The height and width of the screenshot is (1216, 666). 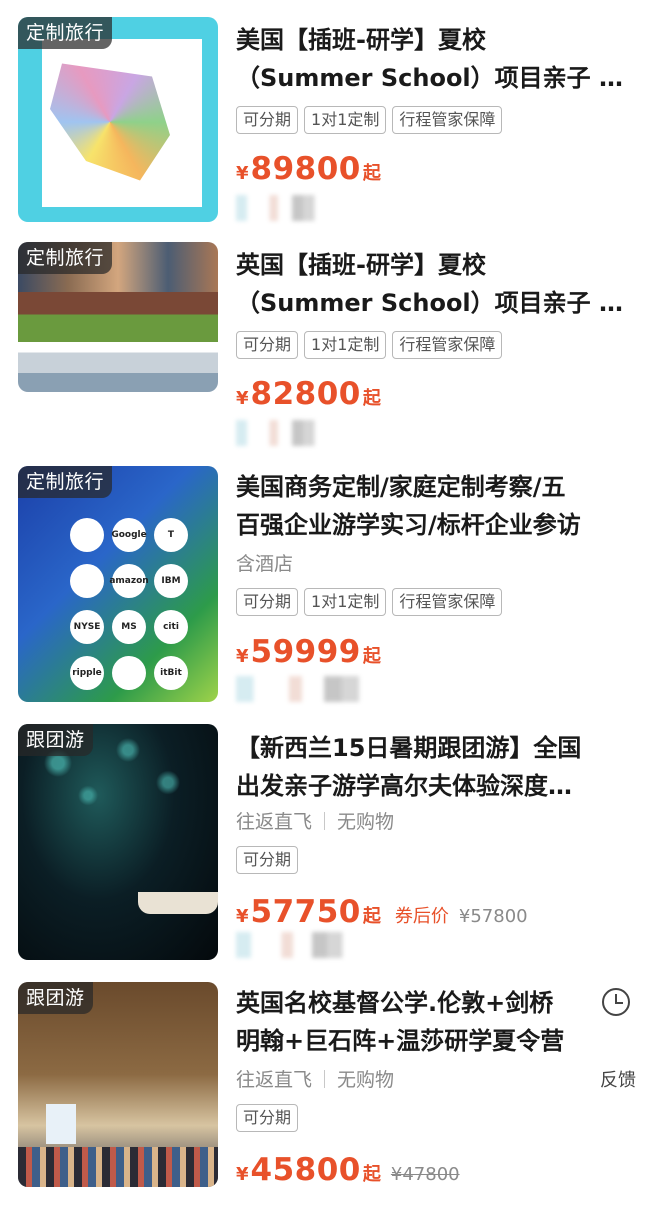 I want to click on price-value: 45800, so click(x=305, y=1170).